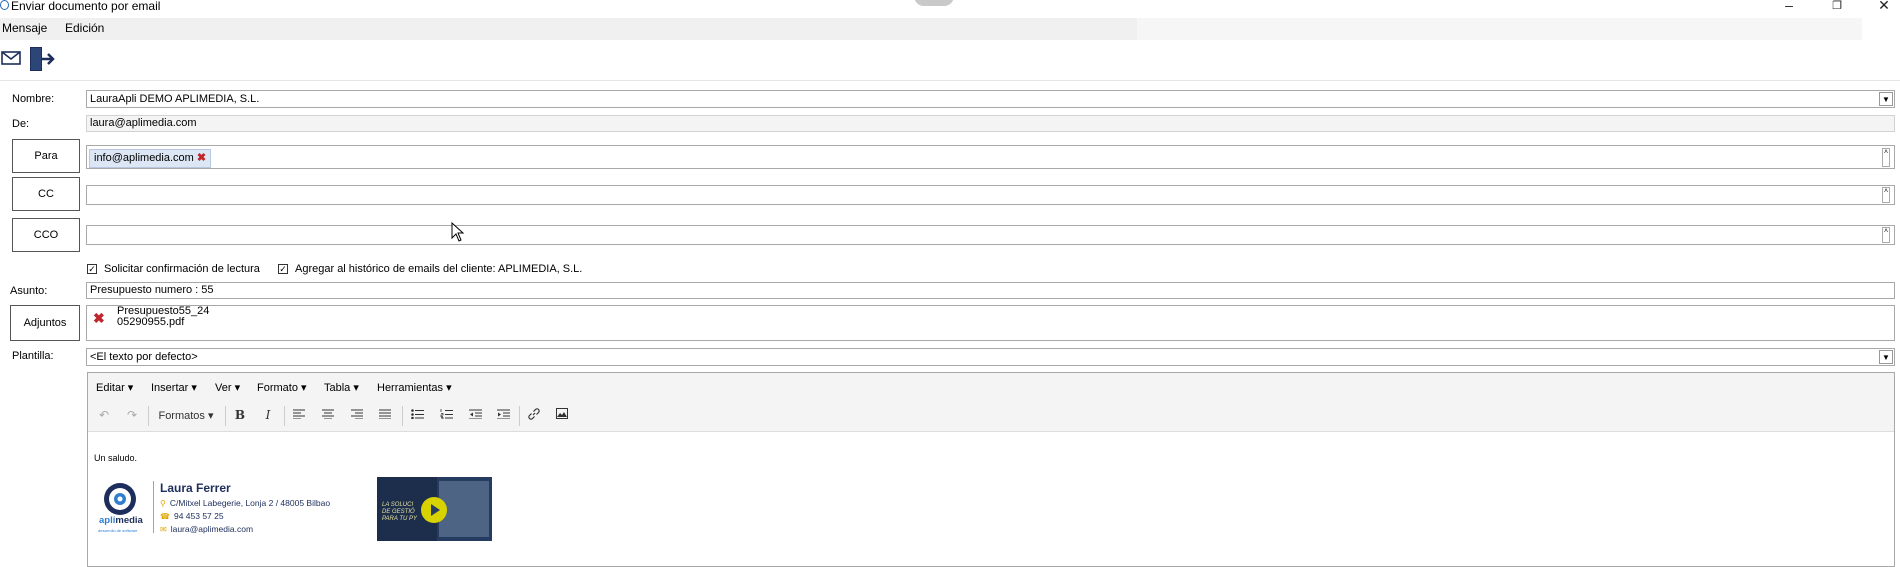 The height and width of the screenshot is (567, 1900). What do you see at coordinates (475, 416) in the screenshot?
I see `outdent-icon` at bounding box center [475, 416].